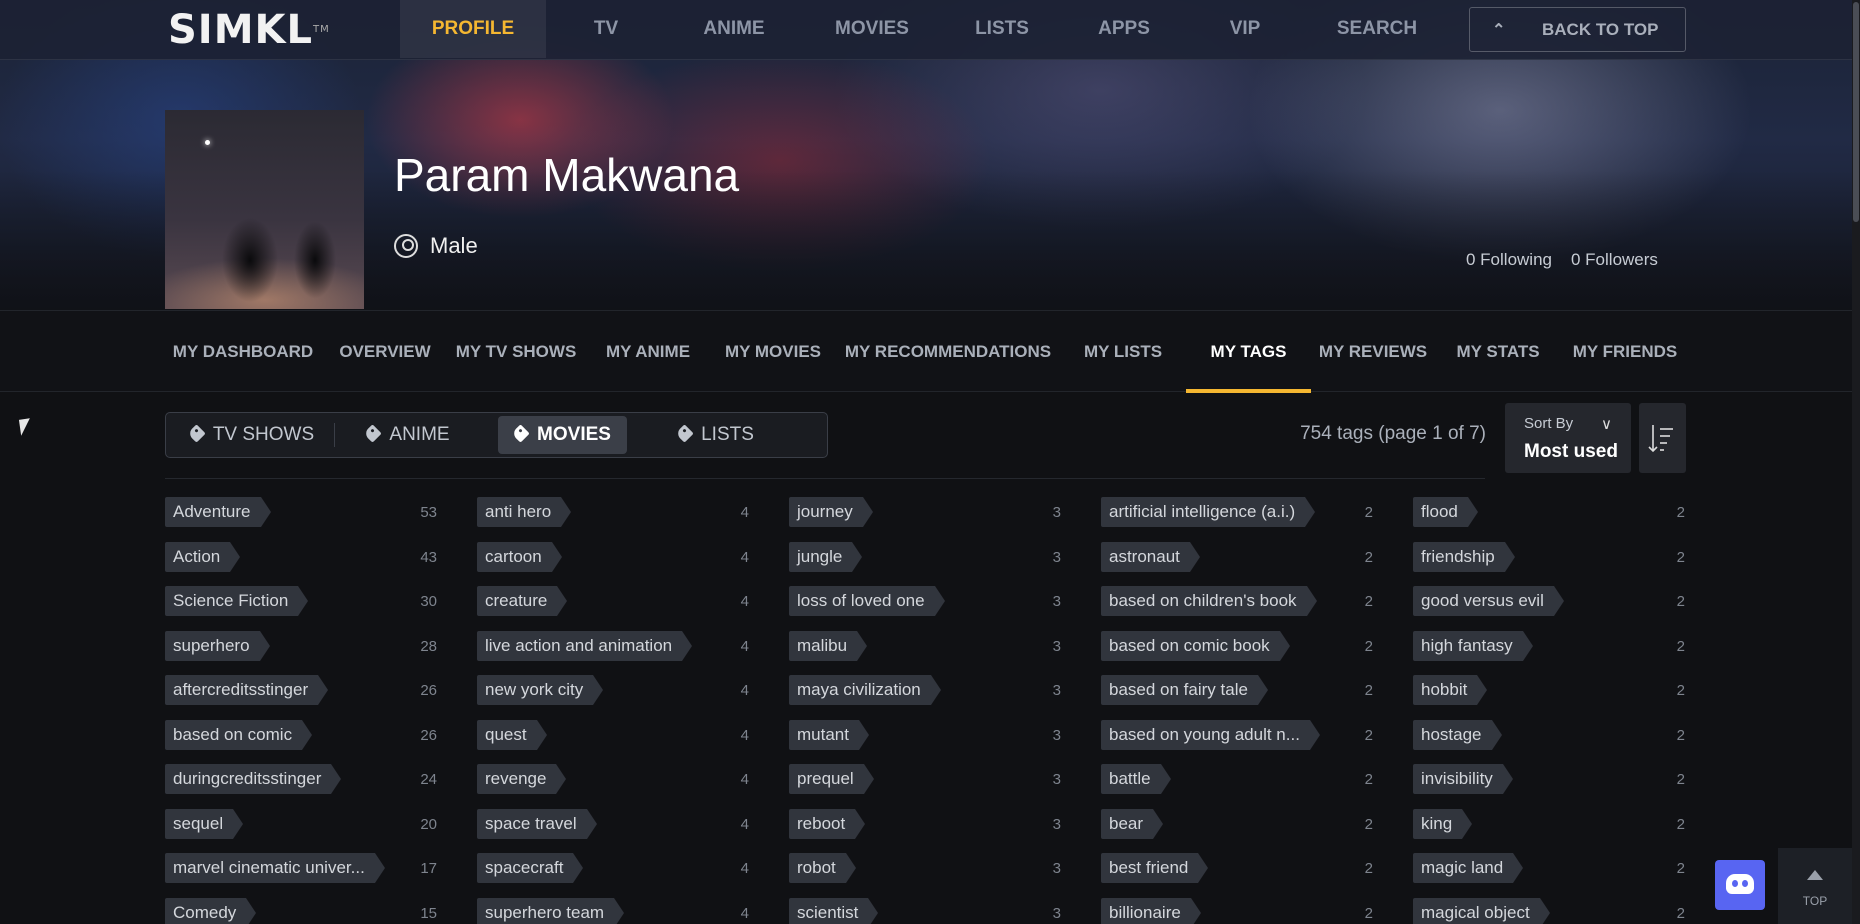 This screenshot has width=1860, height=924. What do you see at coordinates (1195, 645) in the screenshot?
I see `tag-pill: based on comic book` at bounding box center [1195, 645].